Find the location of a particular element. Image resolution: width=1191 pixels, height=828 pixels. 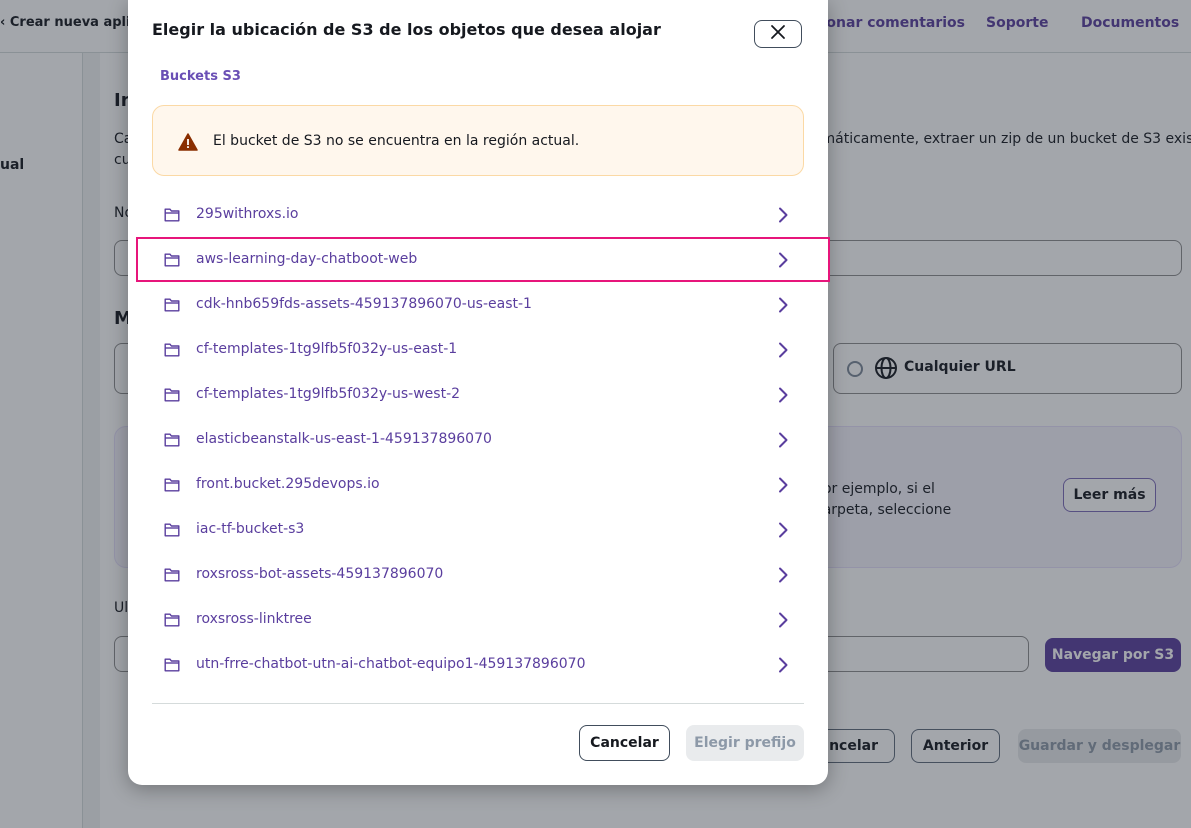

bucket-name: aws-learning-day-chatboot-web is located at coordinates (306, 259).